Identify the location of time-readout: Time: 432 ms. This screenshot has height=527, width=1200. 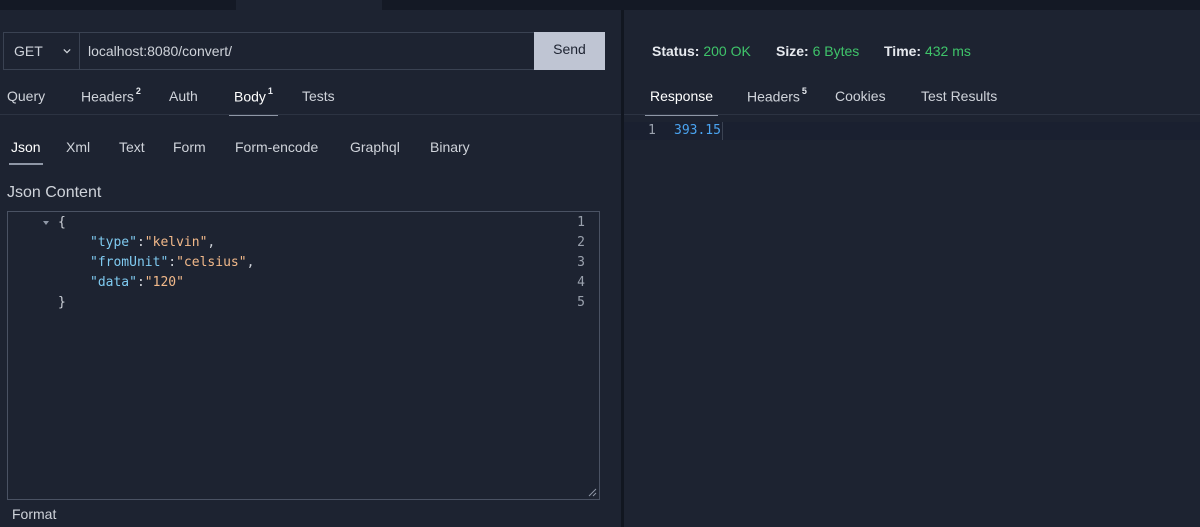
(927, 51).